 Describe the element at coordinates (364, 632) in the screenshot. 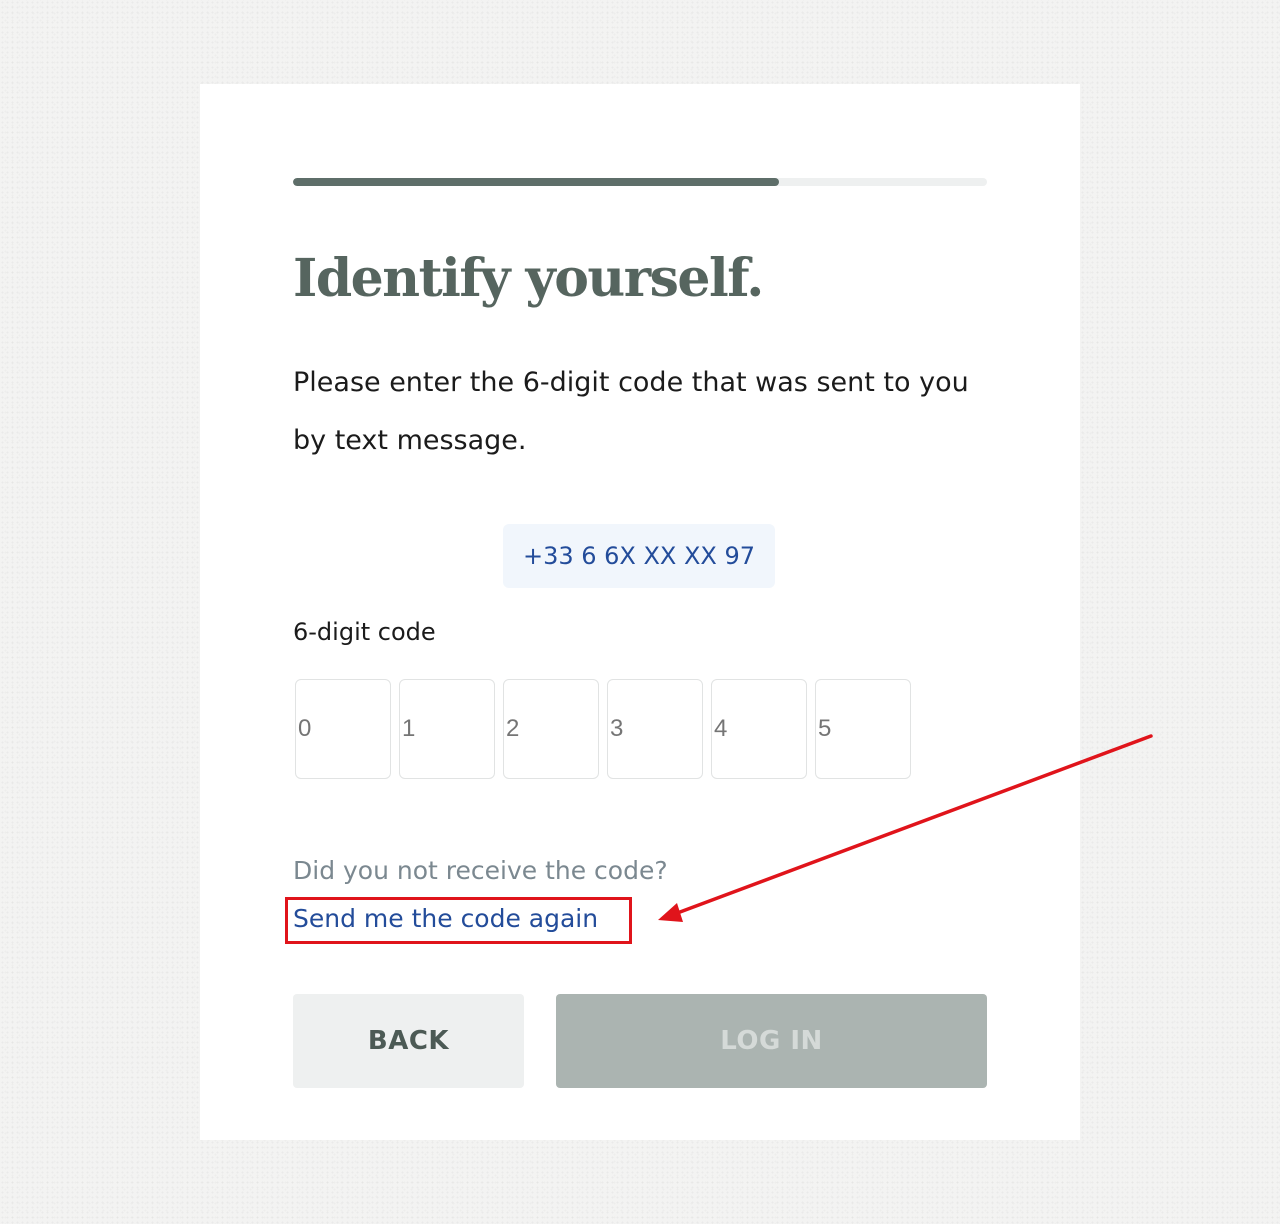

I see `code-field-label: 6-digit code` at that location.